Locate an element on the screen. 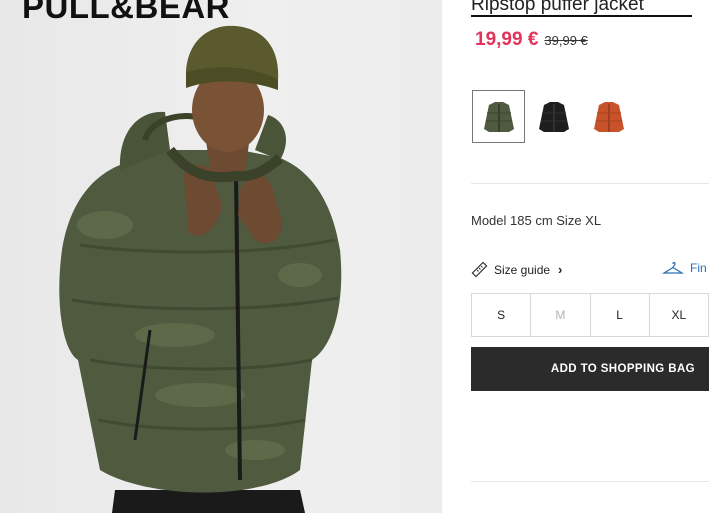  size-selector: S M L XL is located at coordinates (590, 315).